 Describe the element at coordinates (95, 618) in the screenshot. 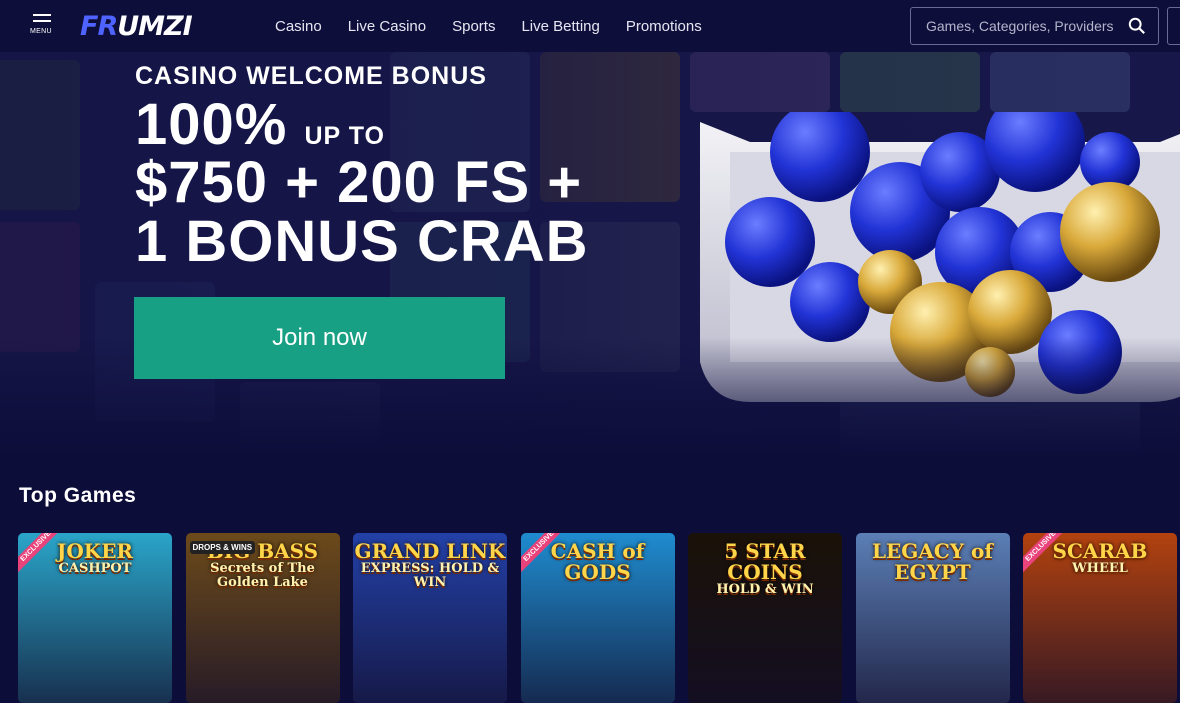

I see `game-card: JOKER CASHPOT EXCLUSIVE` at that location.